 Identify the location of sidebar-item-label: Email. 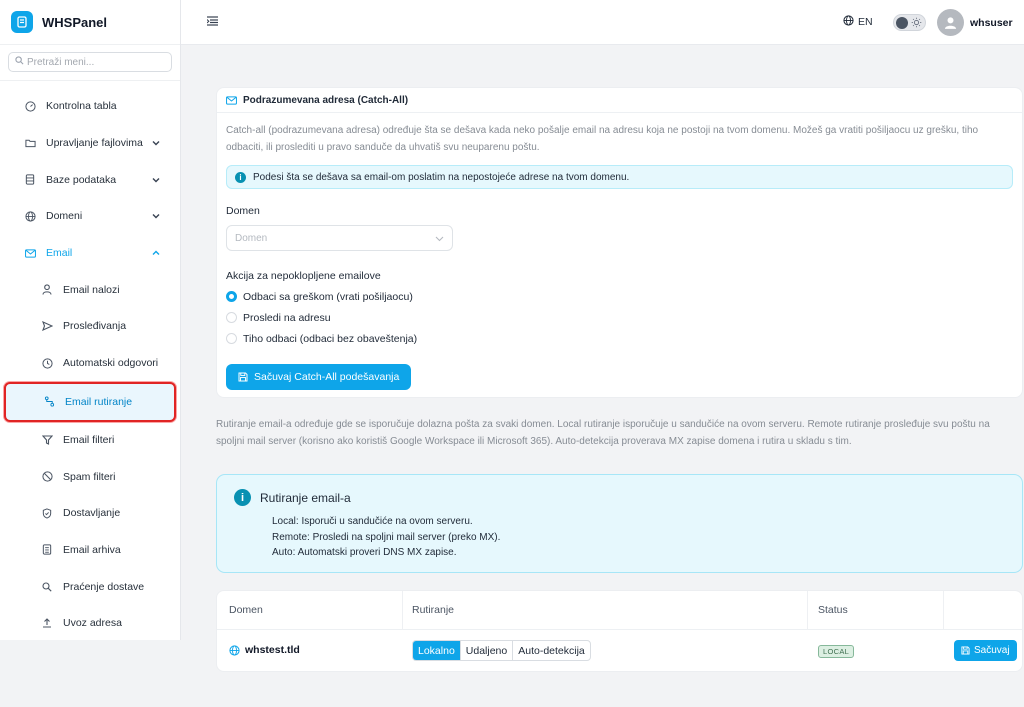
(59, 253).